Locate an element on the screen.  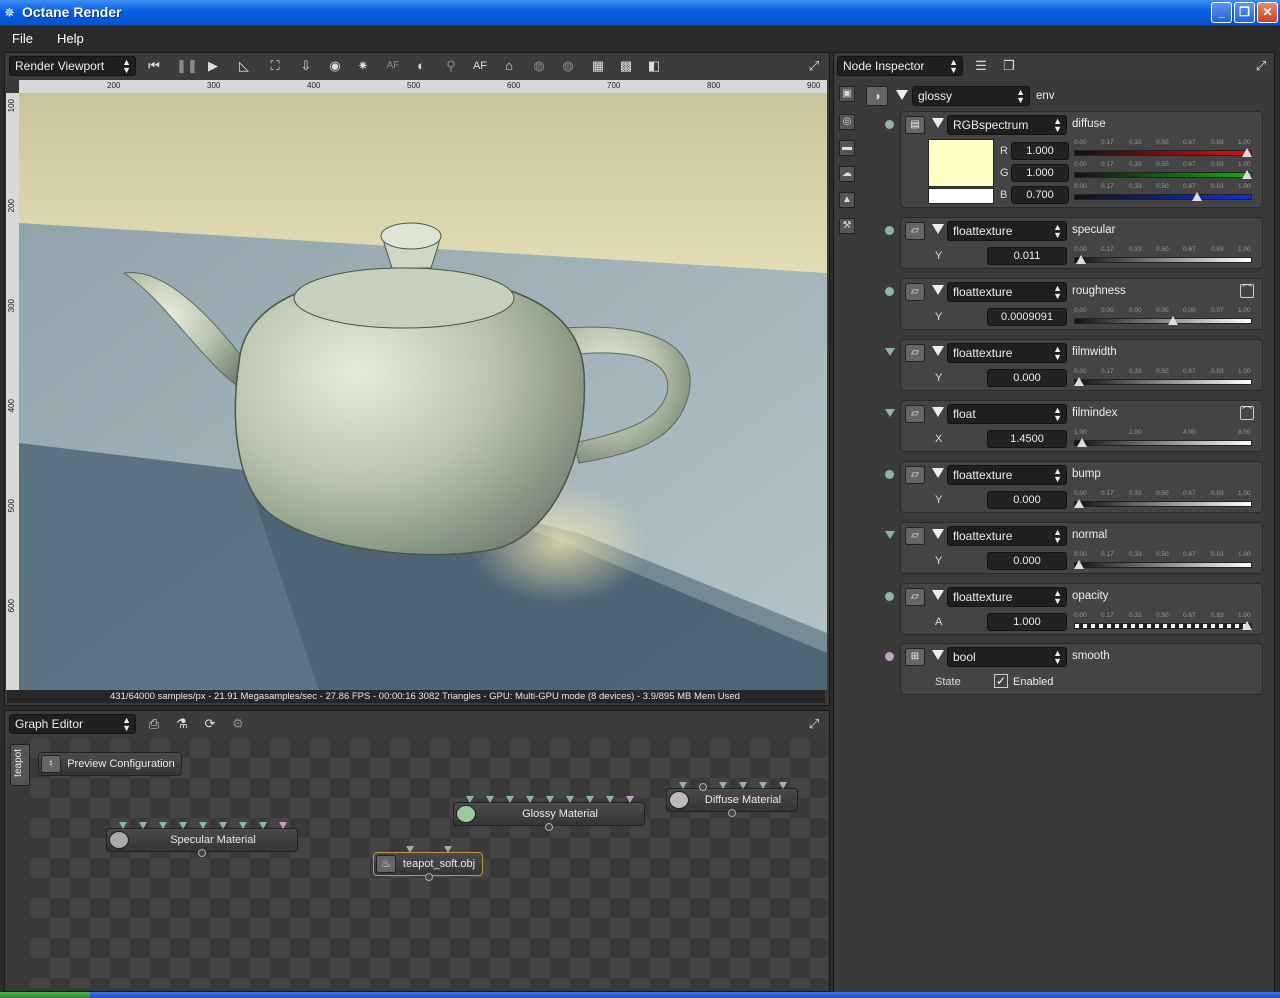
roughness-type-select: floattexture ▲ ▼ is located at coordinates (1007, 292).